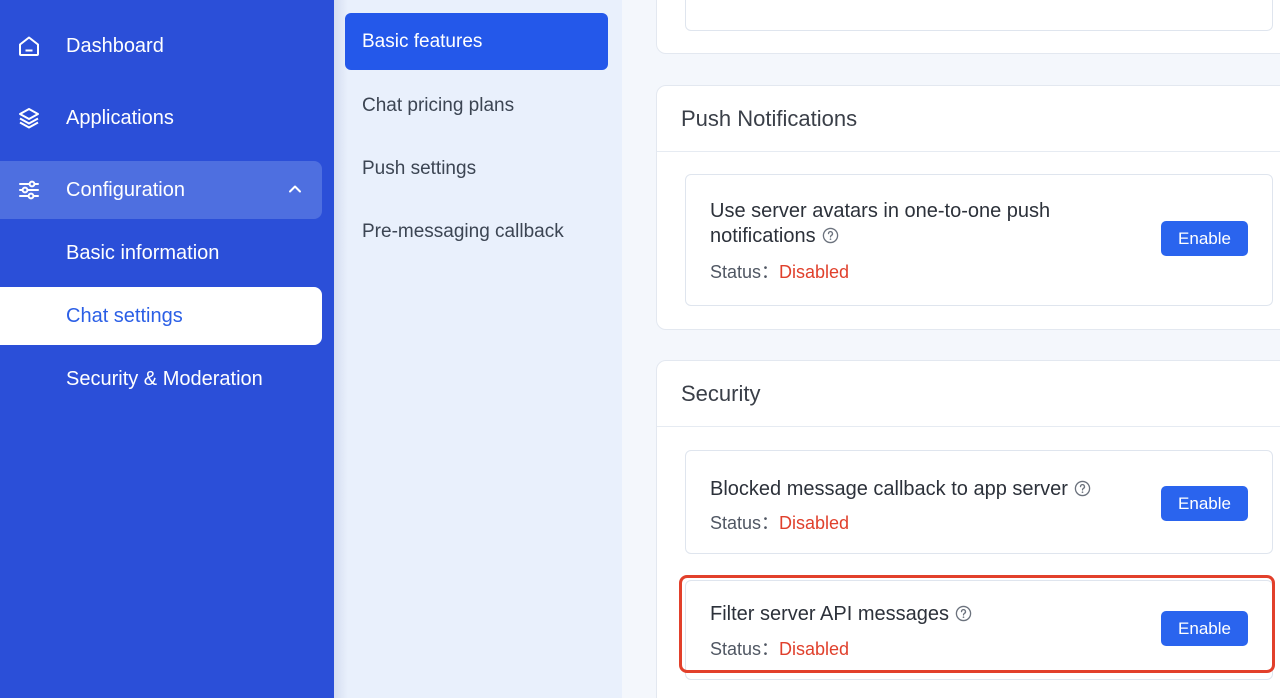 Image resolution: width=1280 pixels, height=698 pixels. What do you see at coordinates (977, 624) in the screenshot?
I see `highlight-box` at bounding box center [977, 624].